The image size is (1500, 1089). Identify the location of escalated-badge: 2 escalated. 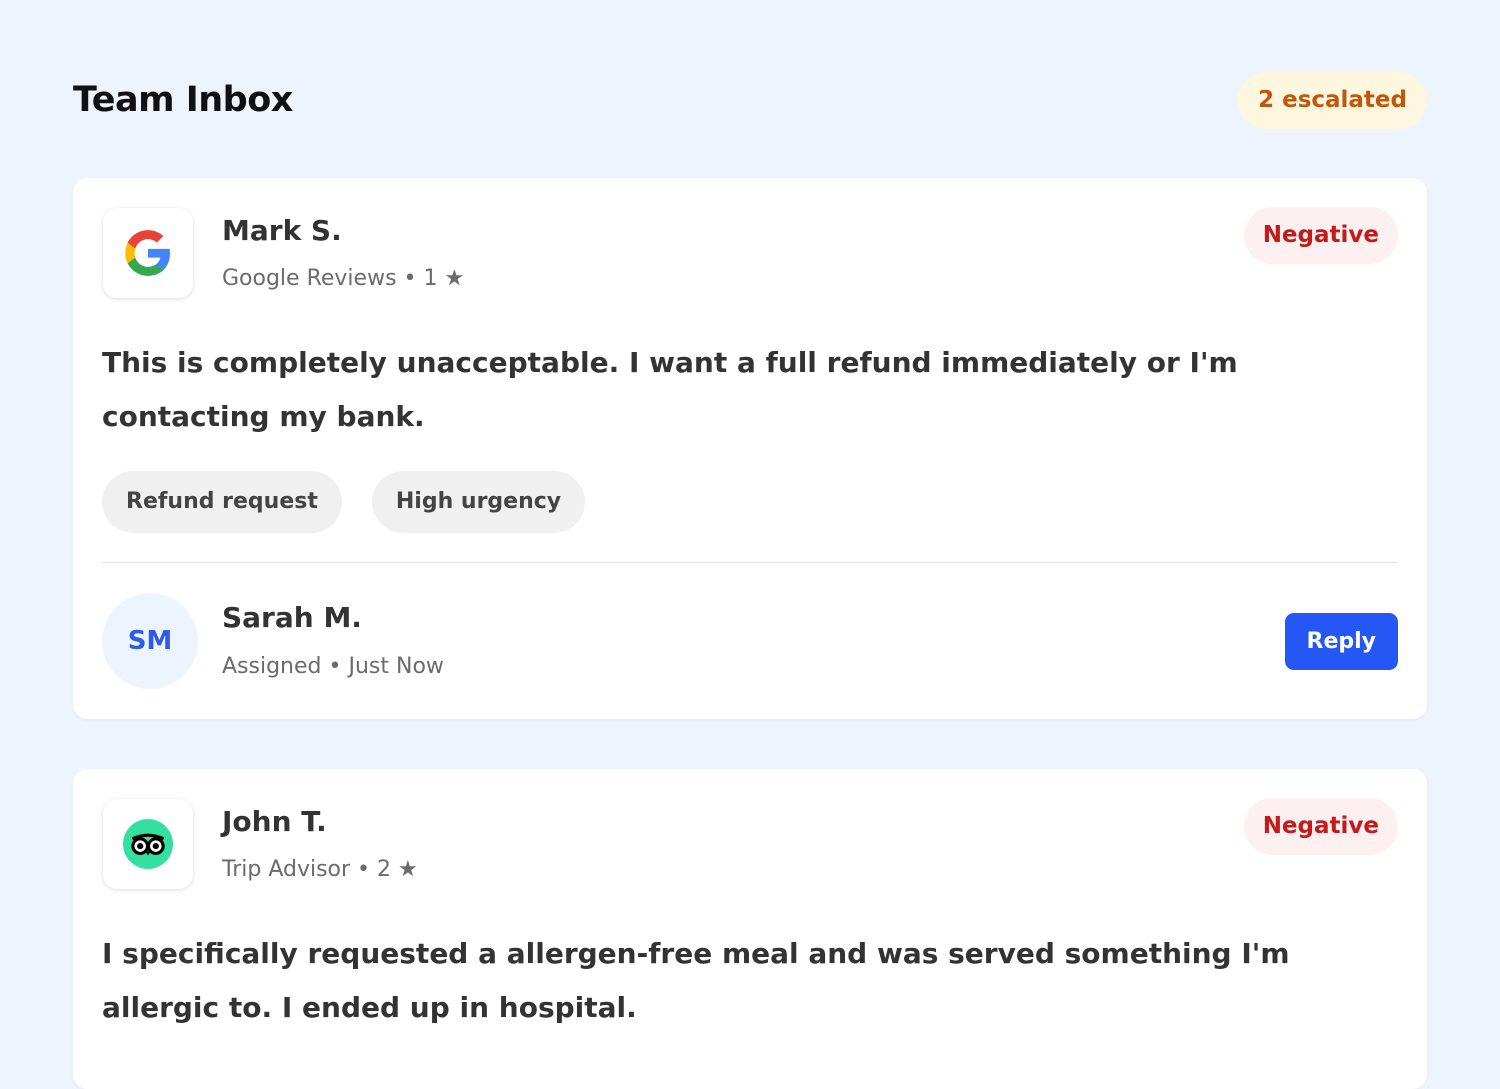
(1332, 100).